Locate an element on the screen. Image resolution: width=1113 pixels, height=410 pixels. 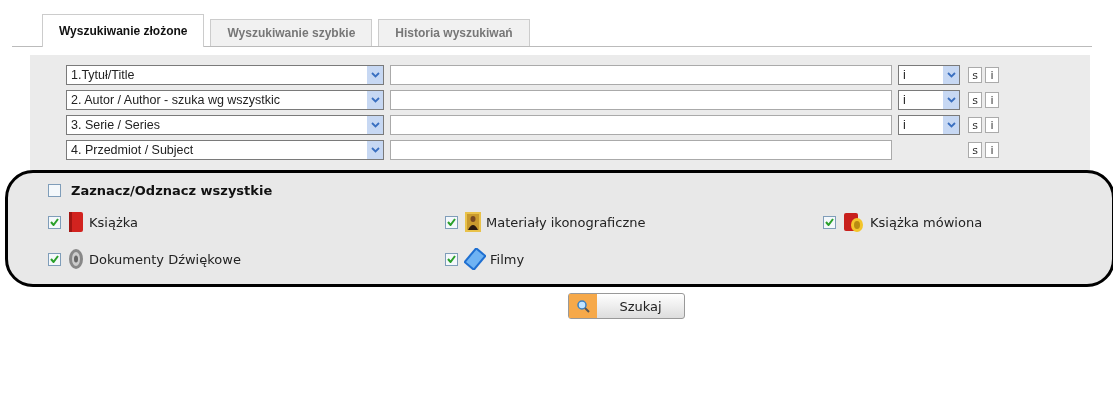
select-all-label: Zaznacz/Odznacz wszystkie is located at coordinates (172, 190).